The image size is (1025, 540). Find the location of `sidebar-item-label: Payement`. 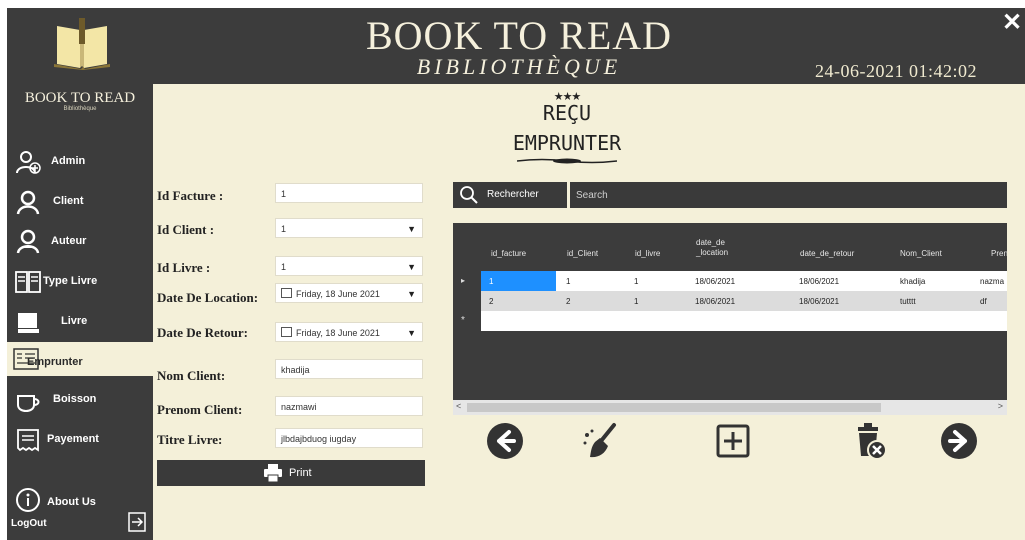

sidebar-item-label: Payement is located at coordinates (73, 439).